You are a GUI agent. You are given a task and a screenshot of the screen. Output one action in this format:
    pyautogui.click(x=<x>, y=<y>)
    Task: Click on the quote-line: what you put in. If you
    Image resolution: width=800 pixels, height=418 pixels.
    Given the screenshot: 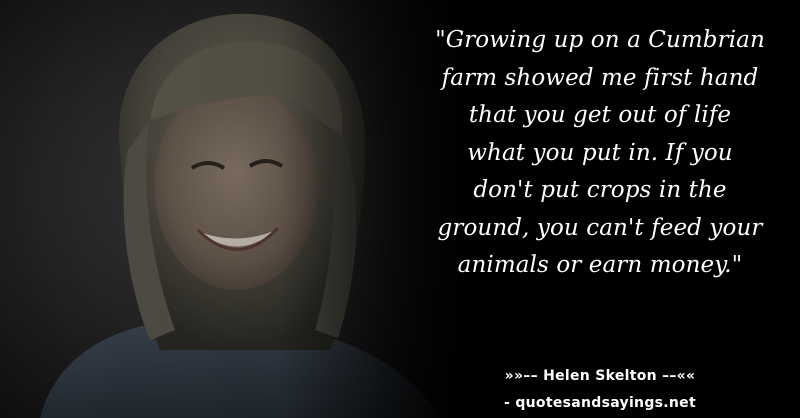 What is the action you would take?
    pyautogui.click(x=600, y=152)
    